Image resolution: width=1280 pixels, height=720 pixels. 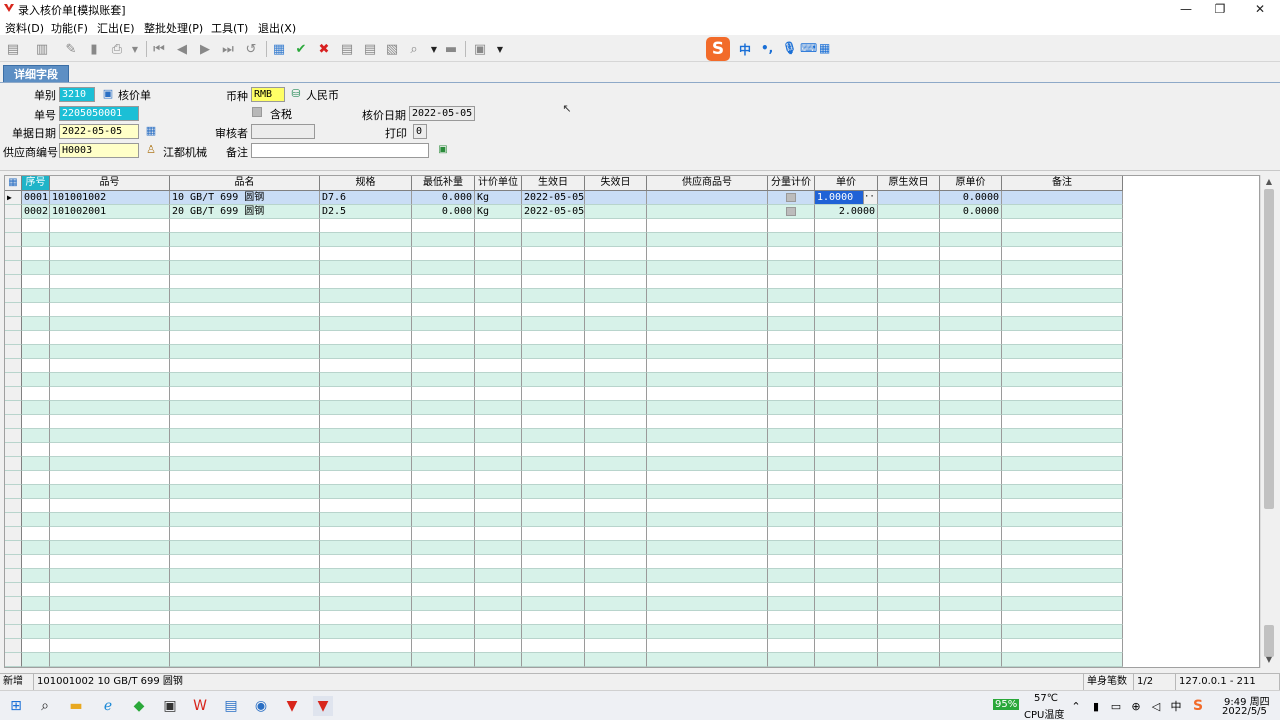 I want to click on cell-seq: 0002, so click(x=36, y=212).